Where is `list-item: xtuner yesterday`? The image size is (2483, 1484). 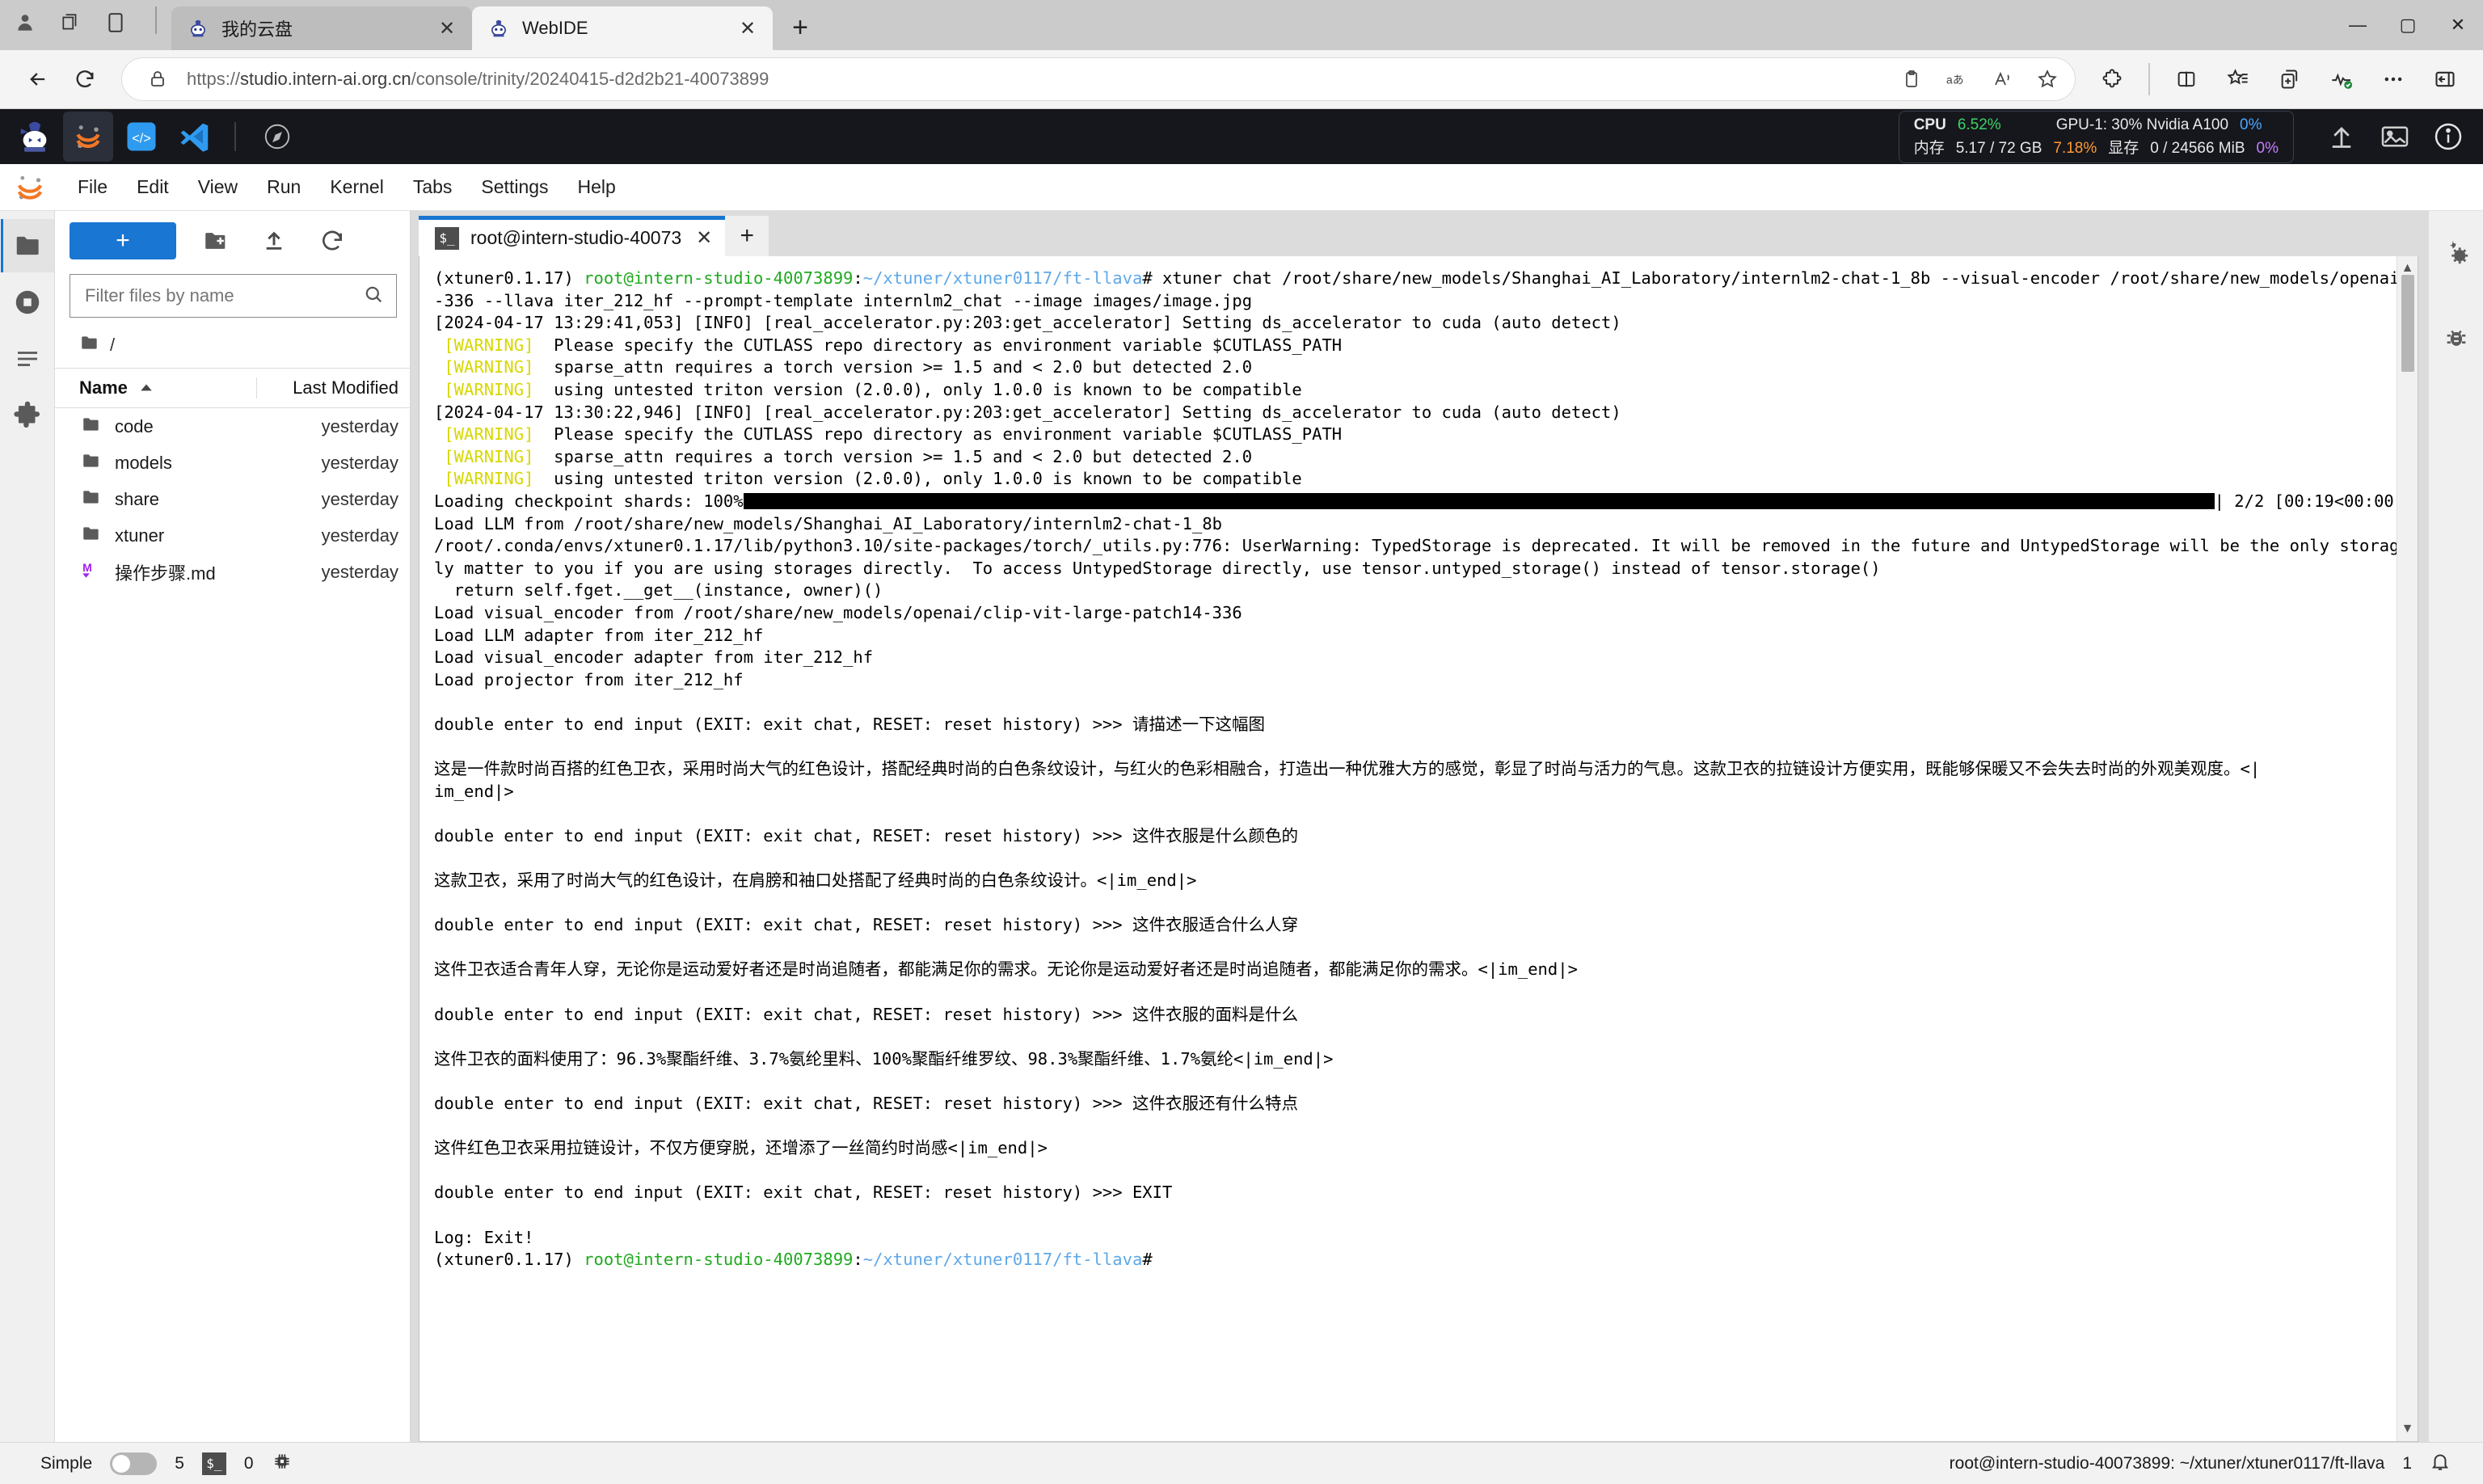 list-item: xtuner yesterday is located at coordinates (232, 535).